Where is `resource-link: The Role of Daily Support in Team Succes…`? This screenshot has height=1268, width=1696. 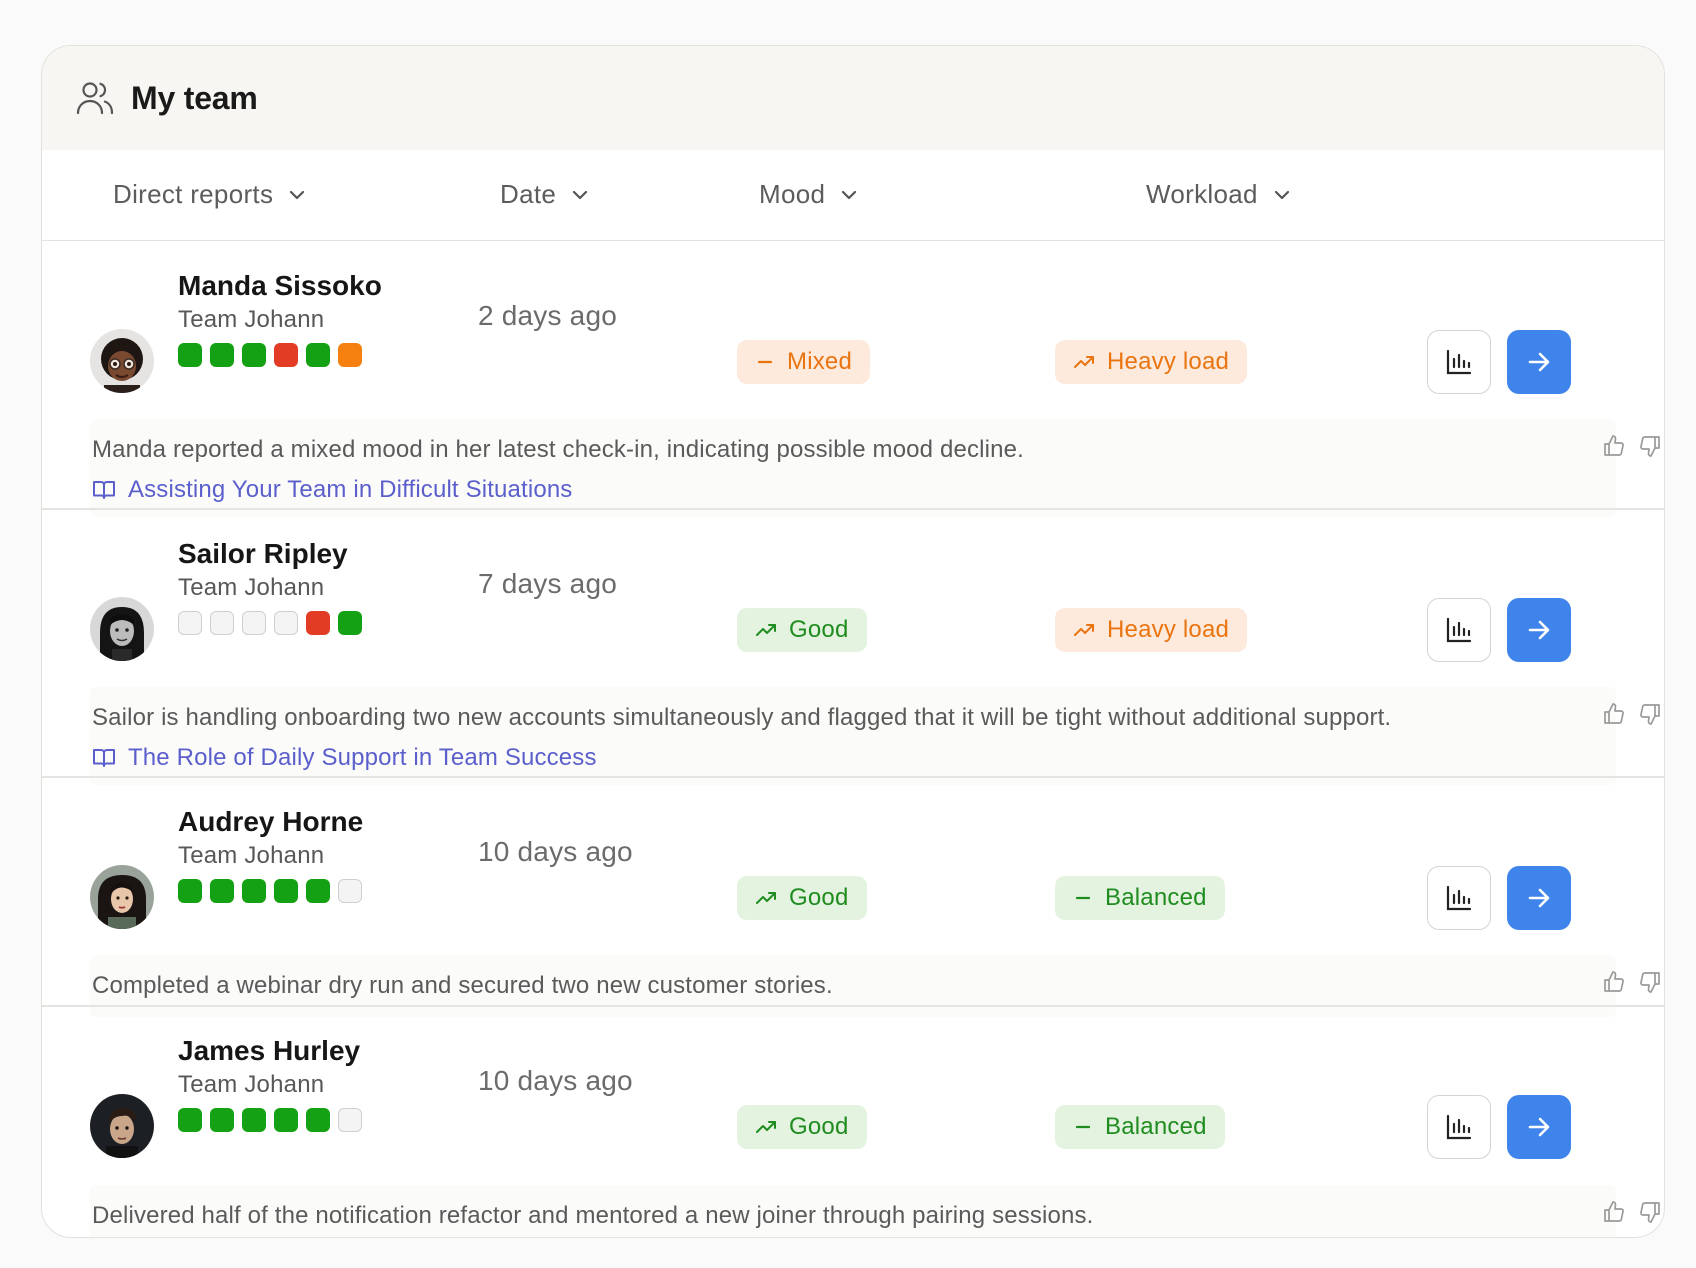 resource-link: The Role of Daily Support in Team Succes… is located at coordinates (344, 758).